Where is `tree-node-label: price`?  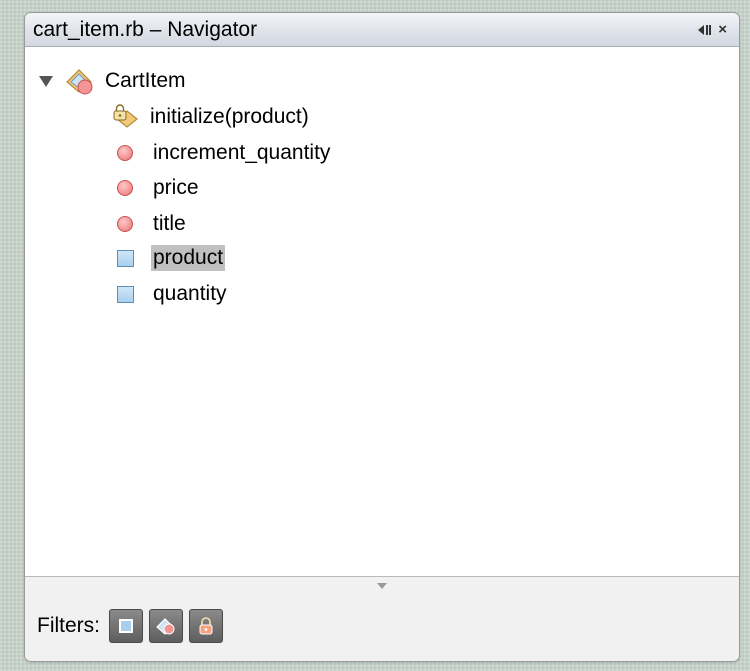 tree-node-label: price is located at coordinates (176, 187).